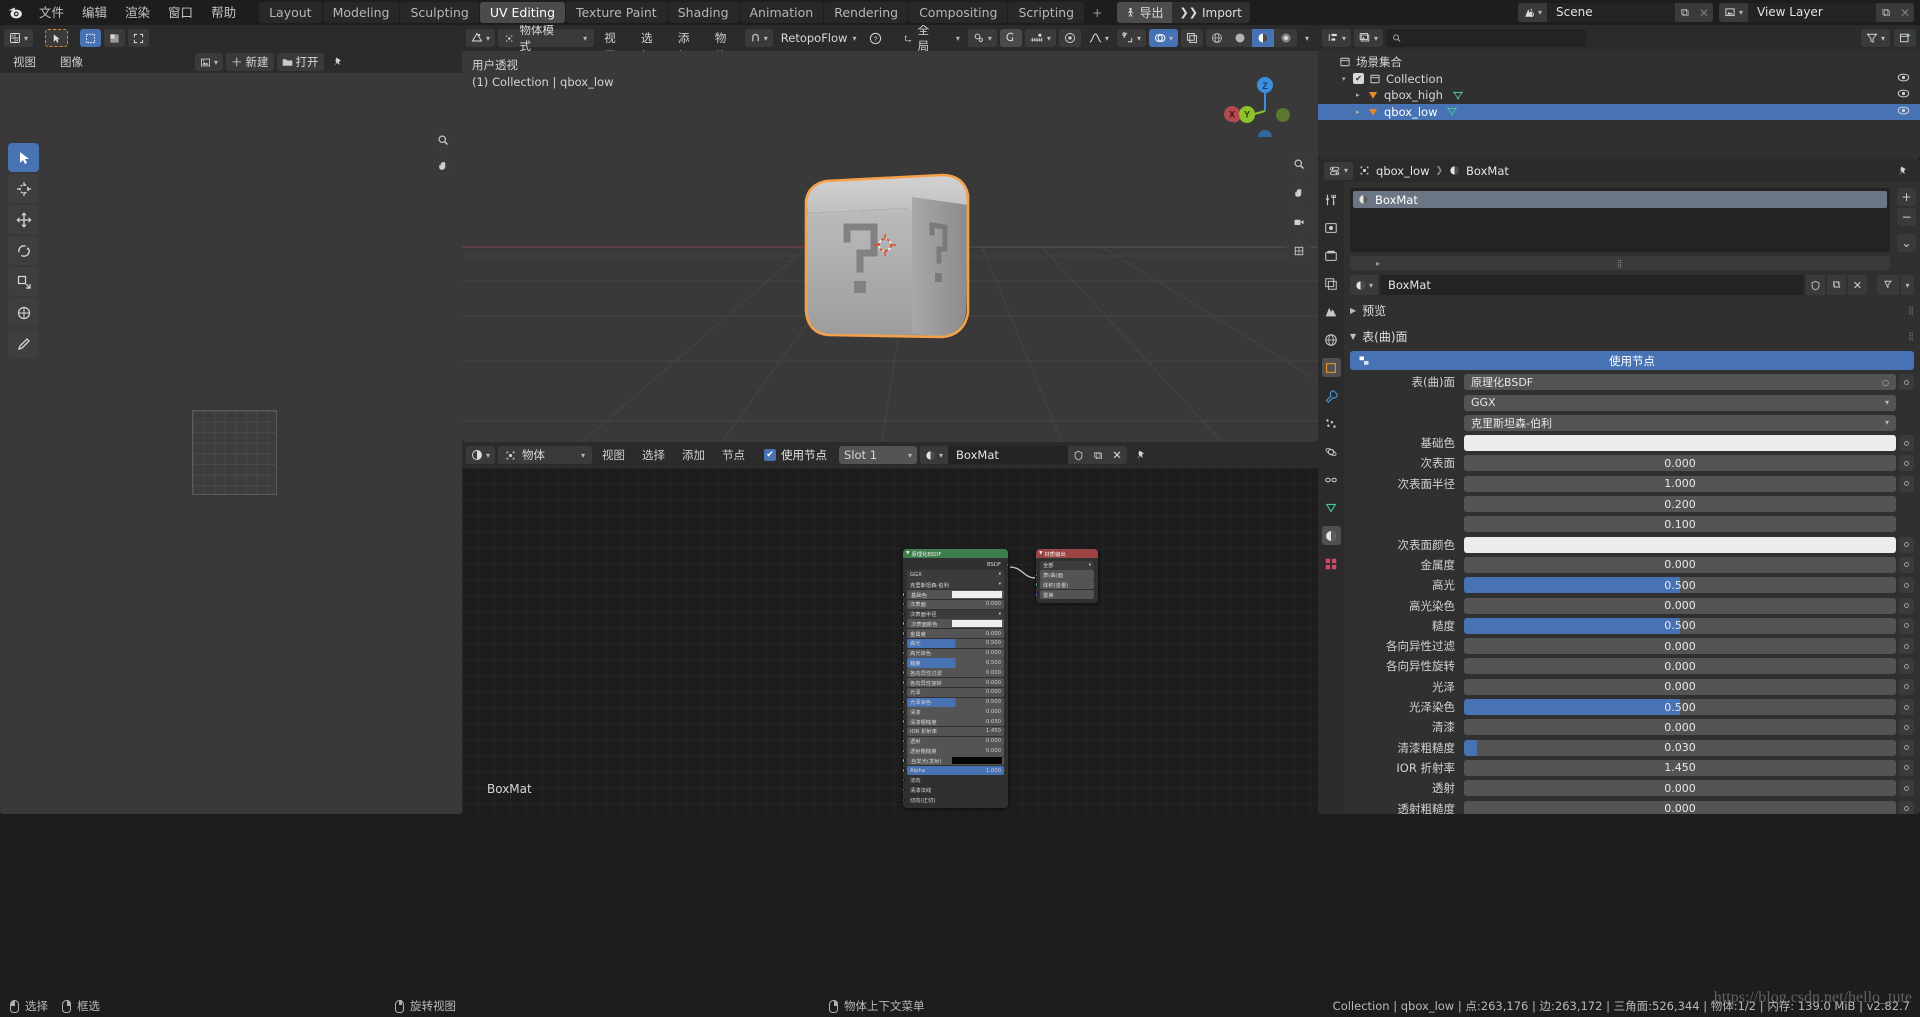 Image resolution: width=1920 pixels, height=1017 pixels. Describe the element at coordinates (1680, 382) in the screenshot. I see `property-value: 原理化BSDF ○` at that location.